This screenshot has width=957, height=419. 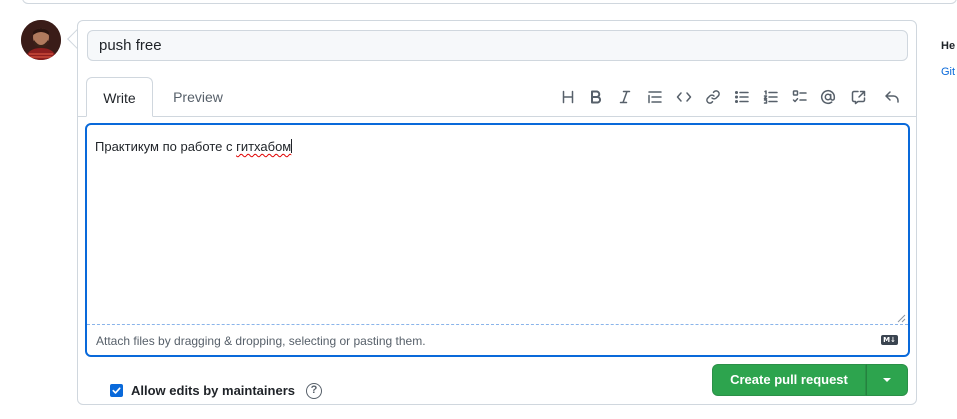 What do you see at coordinates (596, 97) in the screenshot?
I see `bold-icon` at bounding box center [596, 97].